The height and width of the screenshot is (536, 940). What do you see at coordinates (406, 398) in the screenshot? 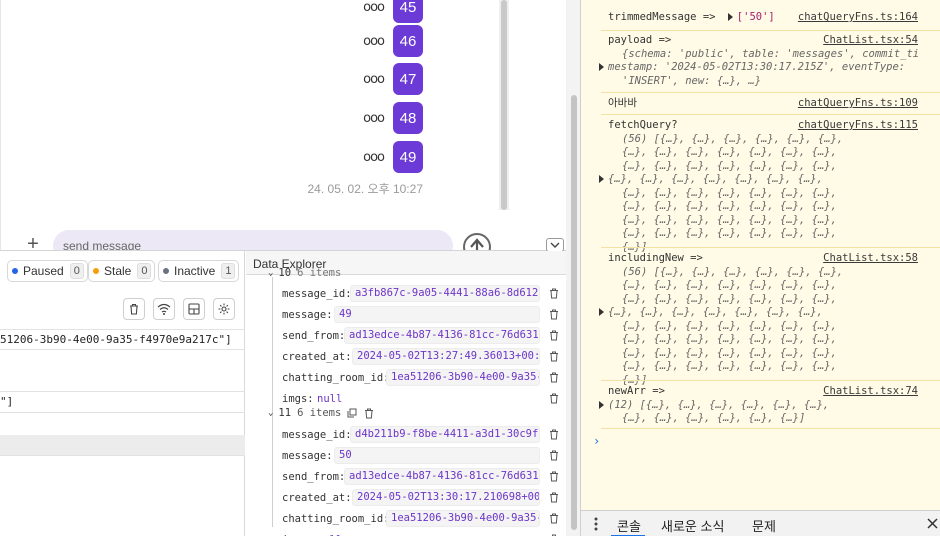
I see `data-entry: imgs: null` at bounding box center [406, 398].